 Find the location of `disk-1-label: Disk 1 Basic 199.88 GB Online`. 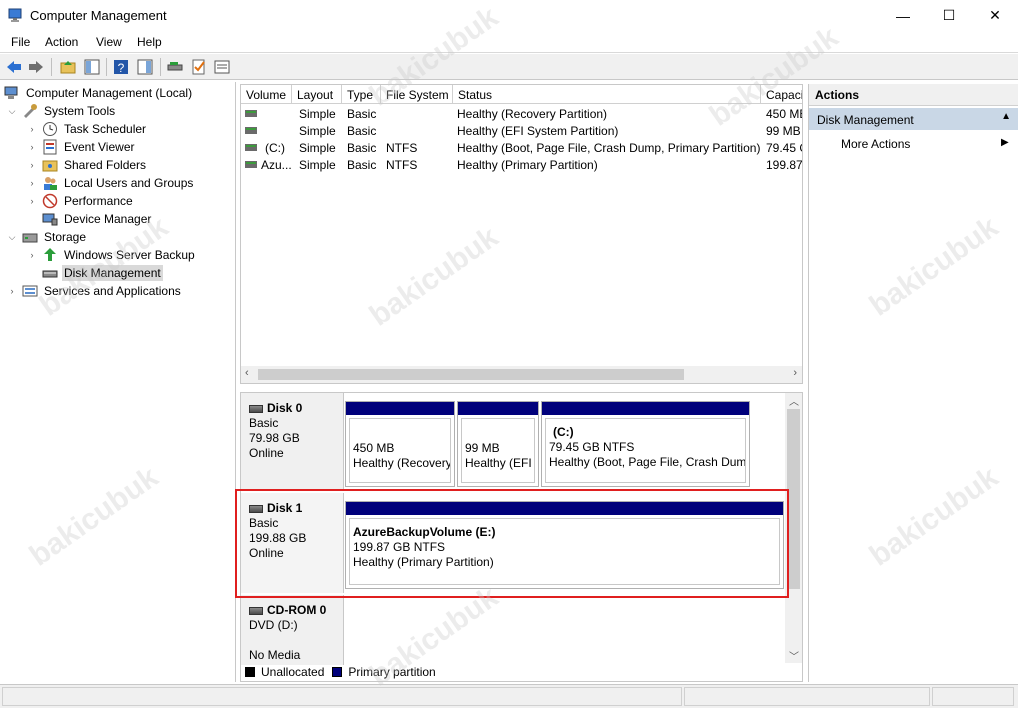

disk-1-label: Disk 1 Basic 199.88 GB Online is located at coordinates (292, 543).